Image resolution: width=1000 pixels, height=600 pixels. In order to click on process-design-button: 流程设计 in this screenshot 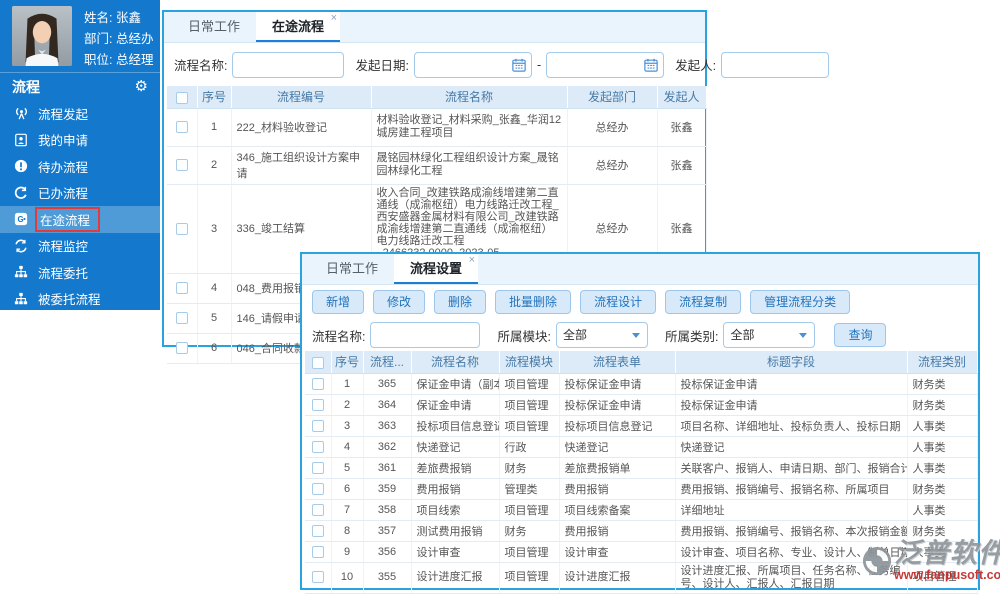, I will do `click(618, 302)`.